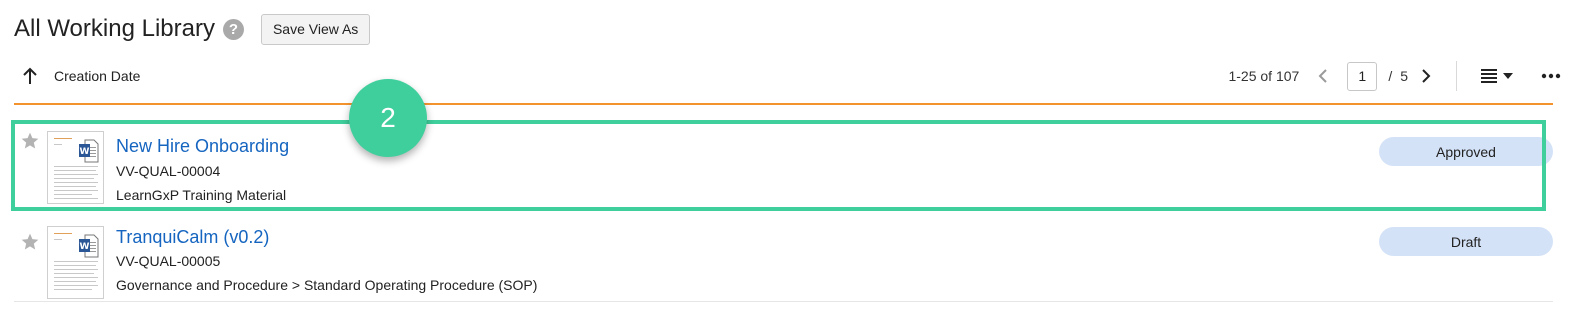  Describe the element at coordinates (783, 104) in the screenshot. I see `header-divider` at that location.